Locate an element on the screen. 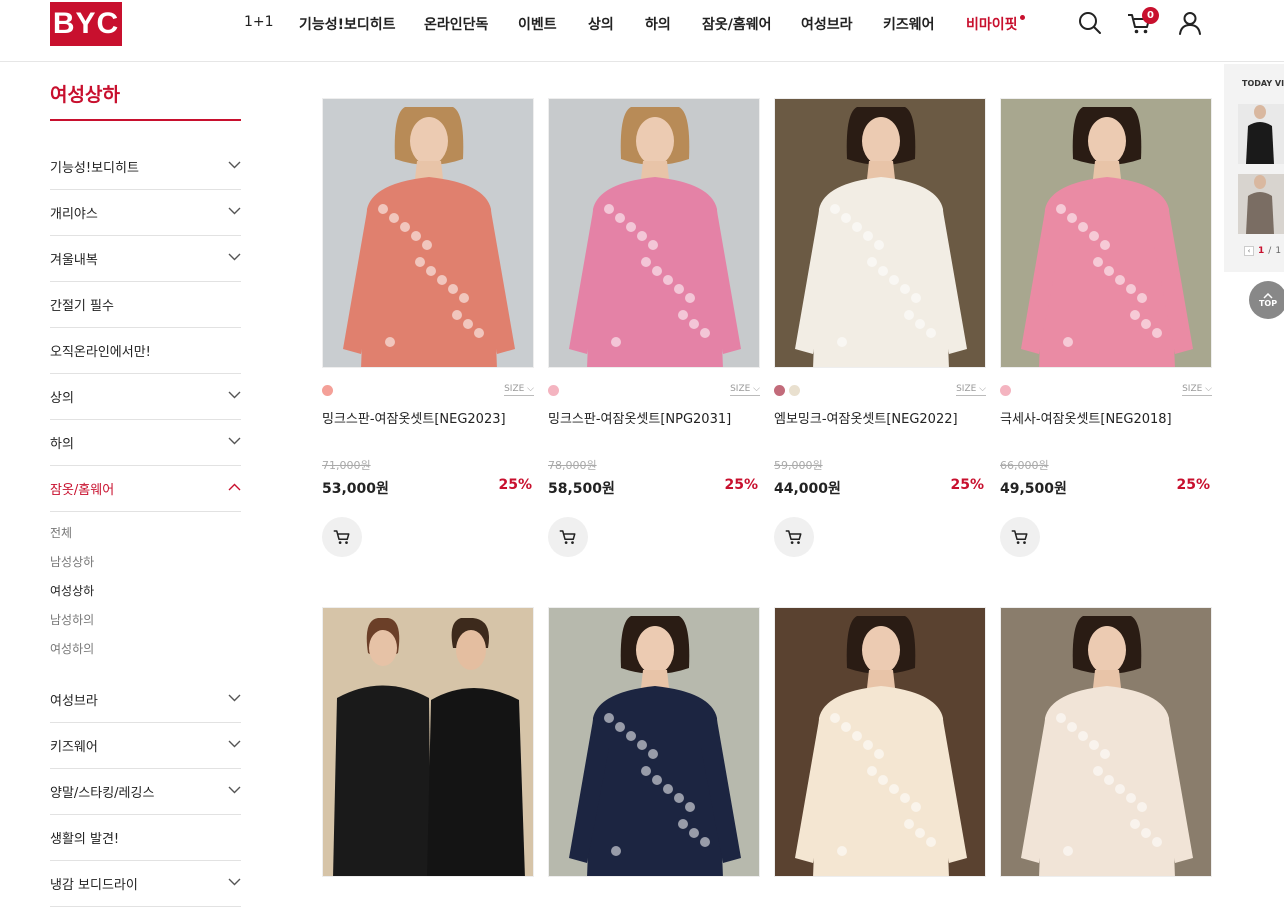  product-name: 극세사-여잠옷셋트[NEG2018] is located at coordinates (1086, 417).